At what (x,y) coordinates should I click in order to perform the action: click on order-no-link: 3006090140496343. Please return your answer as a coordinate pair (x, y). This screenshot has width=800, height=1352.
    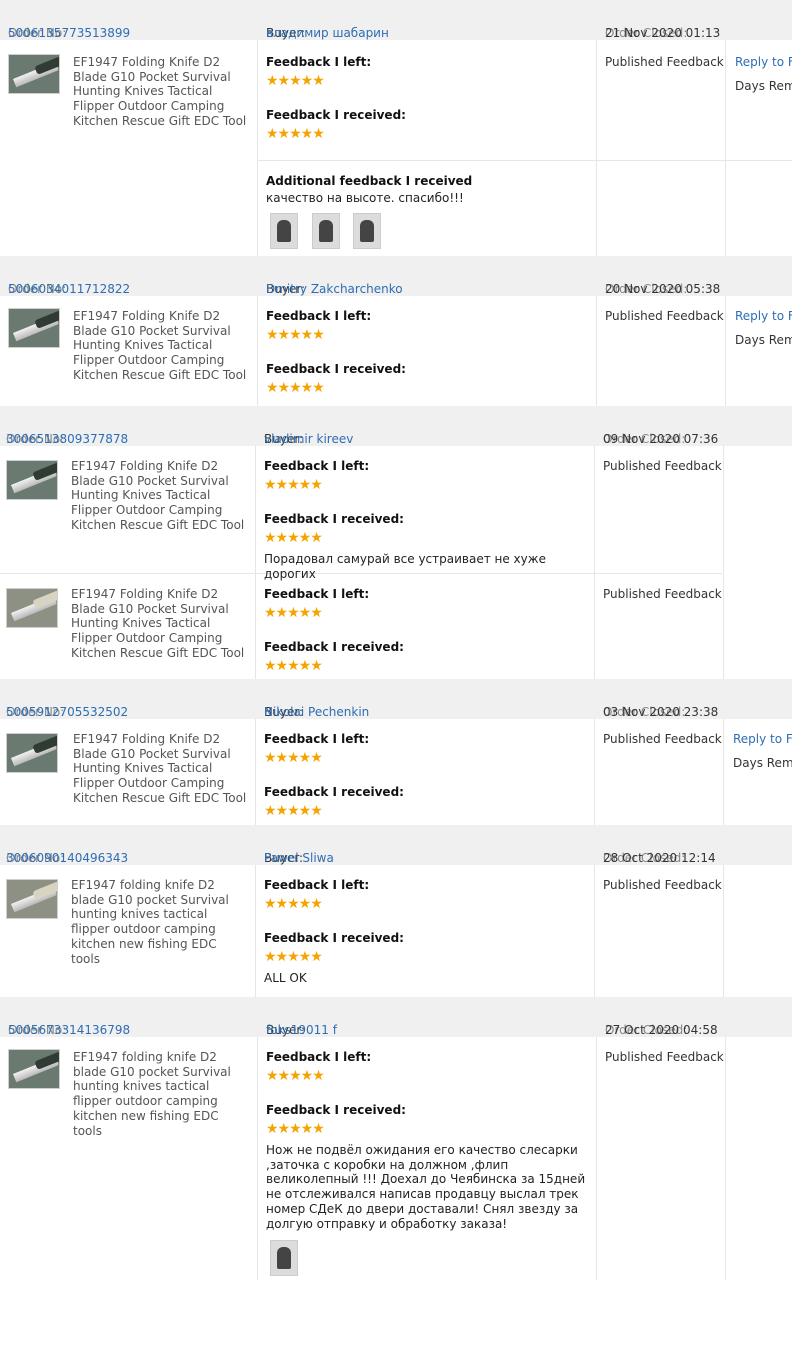
    Looking at the image, I should click on (67, 858).